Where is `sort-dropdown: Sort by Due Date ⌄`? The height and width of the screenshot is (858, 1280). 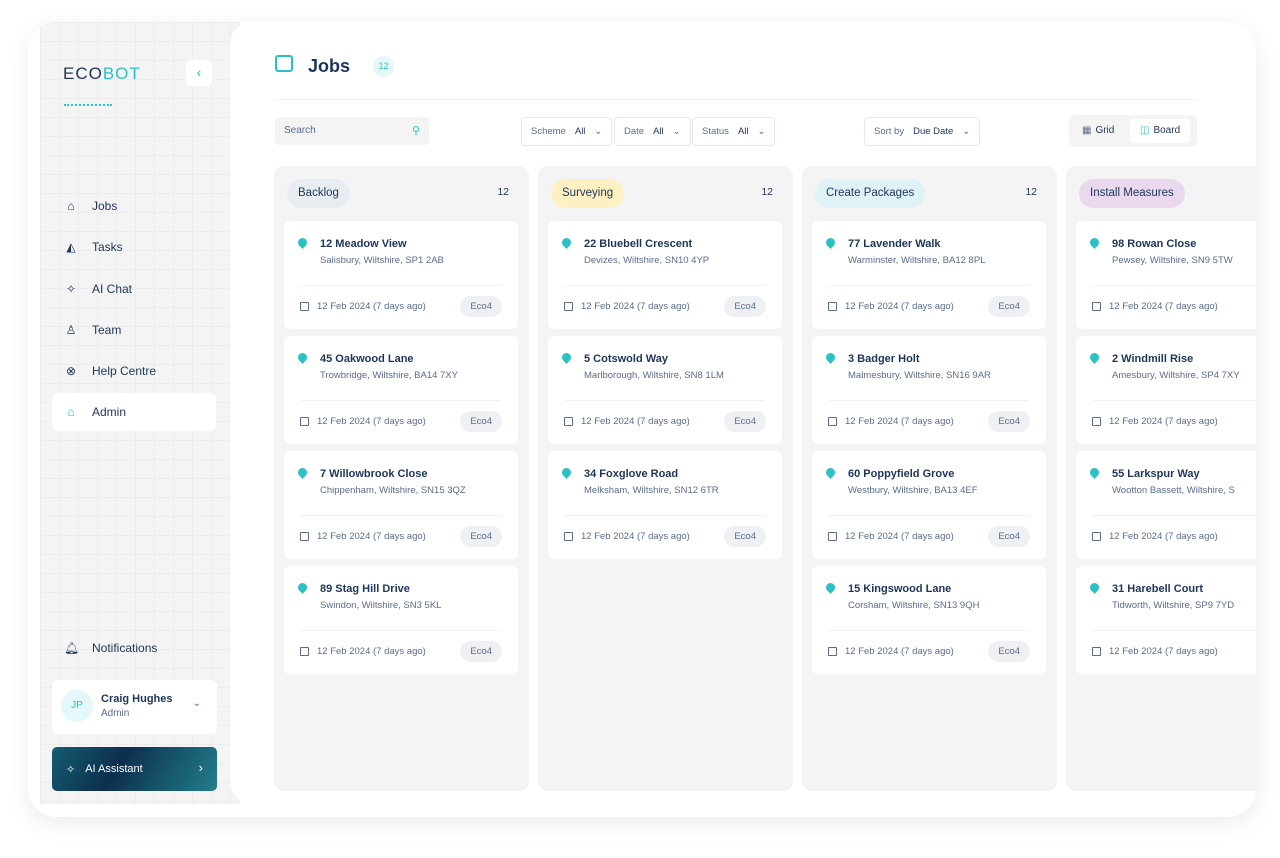
sort-dropdown: Sort by Due Date ⌄ is located at coordinates (922, 131).